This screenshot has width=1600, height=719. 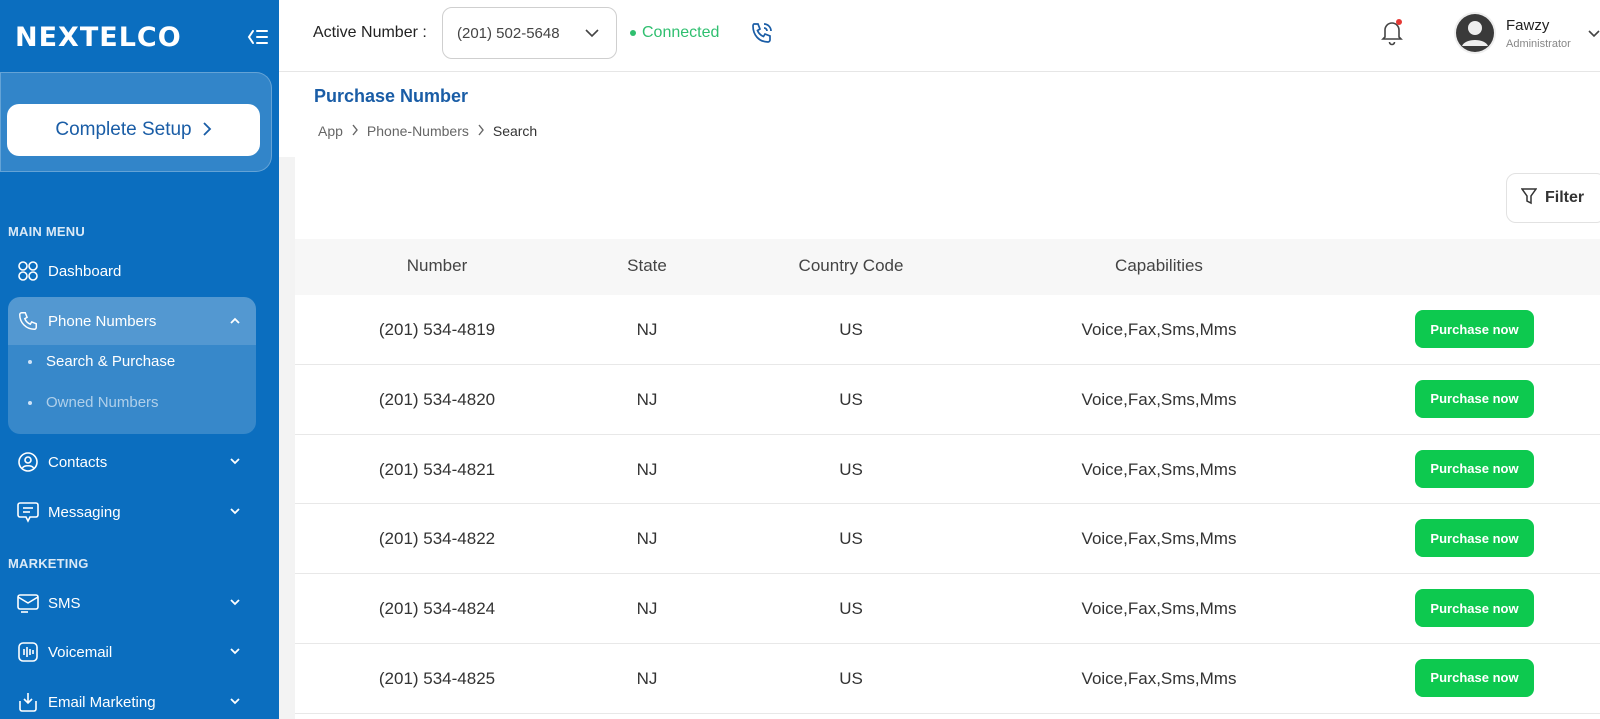 I want to click on page-title: Purchase Number, so click(x=391, y=96).